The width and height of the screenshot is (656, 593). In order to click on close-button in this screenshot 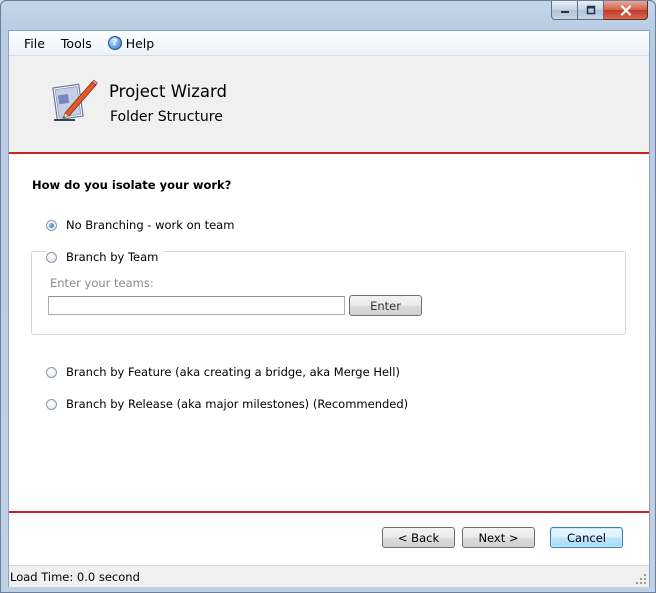, I will do `click(626, 10)`.